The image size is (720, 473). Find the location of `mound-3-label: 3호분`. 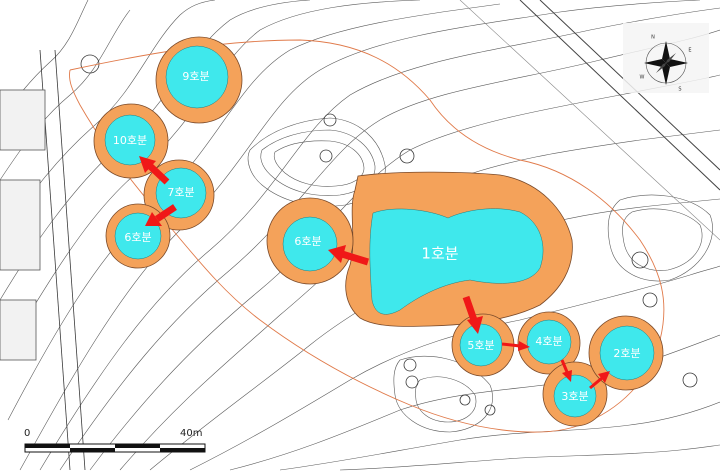

mound-3-label: 3호분 is located at coordinates (574, 396).